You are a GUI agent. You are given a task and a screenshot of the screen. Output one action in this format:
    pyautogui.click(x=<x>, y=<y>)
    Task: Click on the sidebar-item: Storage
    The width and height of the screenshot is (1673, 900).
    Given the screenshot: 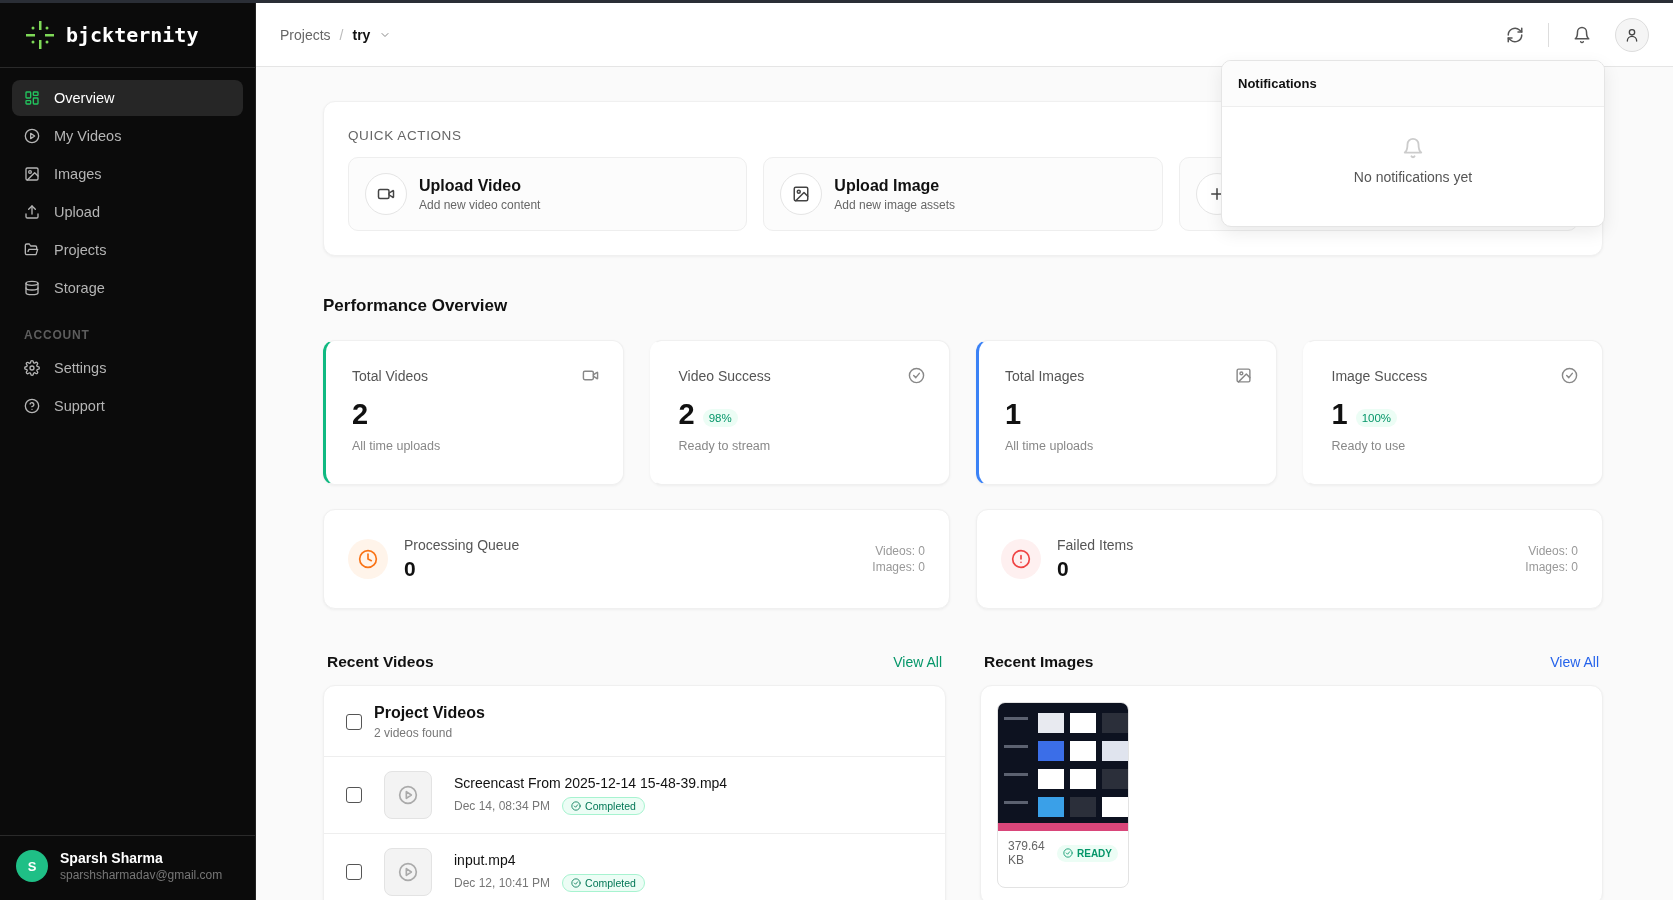 What is the action you would take?
    pyautogui.click(x=127, y=288)
    